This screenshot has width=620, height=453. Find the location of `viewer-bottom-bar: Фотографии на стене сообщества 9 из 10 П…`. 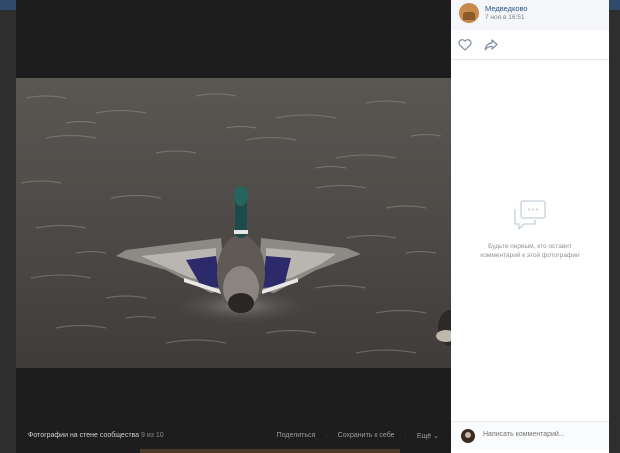

viewer-bottom-bar: Фотографии на стене сообщества 9 из 10 П… is located at coordinates (233, 436).